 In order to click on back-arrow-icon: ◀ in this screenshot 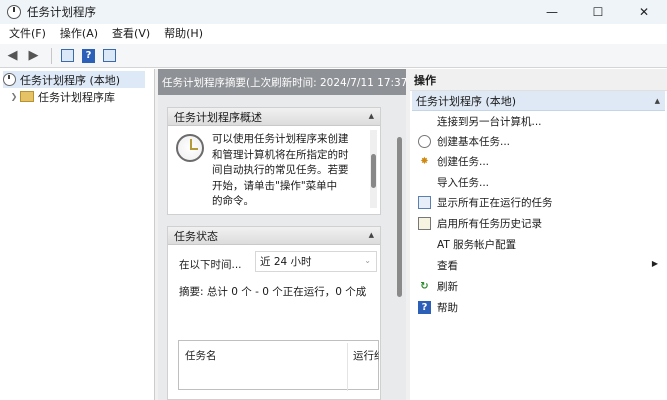, I will do `click(12, 56)`.